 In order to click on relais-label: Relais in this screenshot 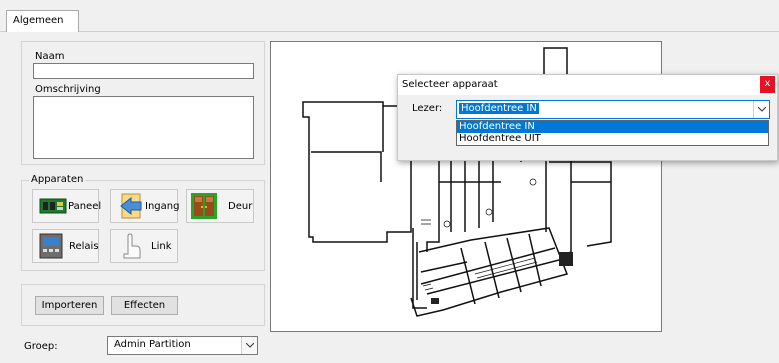, I will do `click(84, 246)`.